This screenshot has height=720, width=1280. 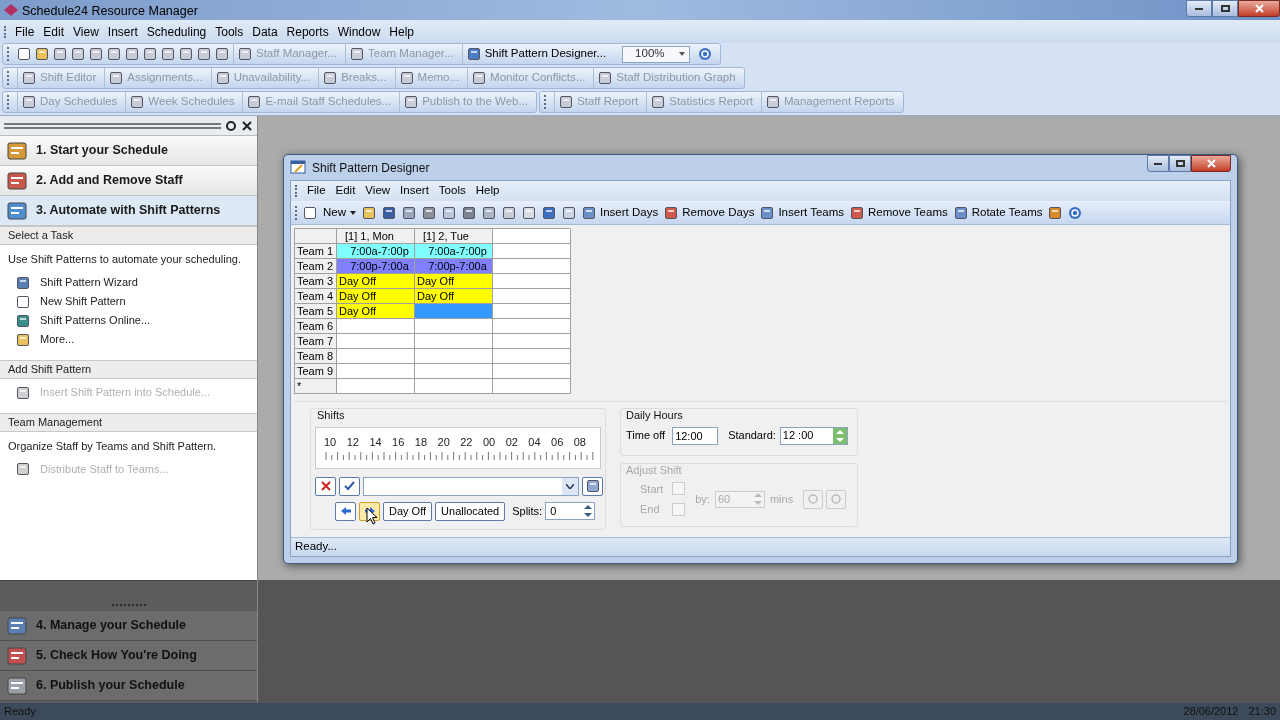 I want to click on row-header: Team 9, so click(x=316, y=371).